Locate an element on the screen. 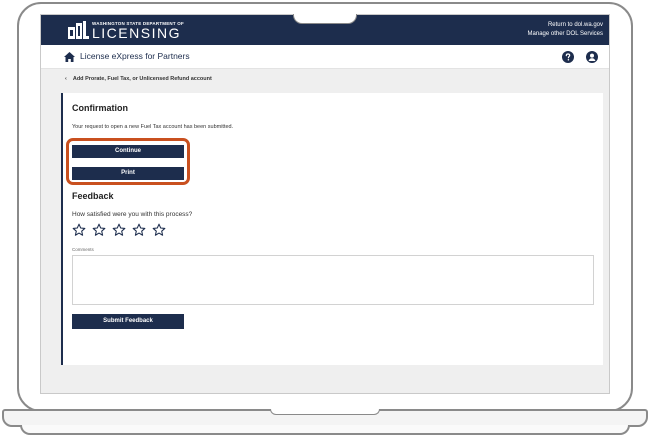 The image size is (650, 439). app-title: License eXpress for Partners is located at coordinates (135, 56).